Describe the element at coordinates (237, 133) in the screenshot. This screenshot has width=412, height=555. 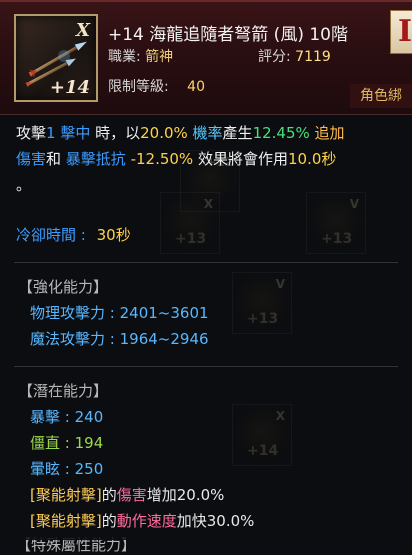
I see `effect-produce: 產生` at that location.